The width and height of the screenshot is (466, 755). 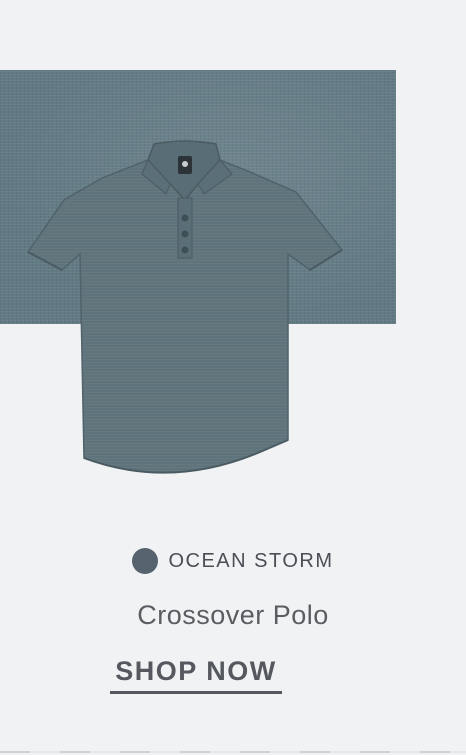 What do you see at coordinates (233, 615) in the screenshot?
I see `product-name: Crossover Polo` at bounding box center [233, 615].